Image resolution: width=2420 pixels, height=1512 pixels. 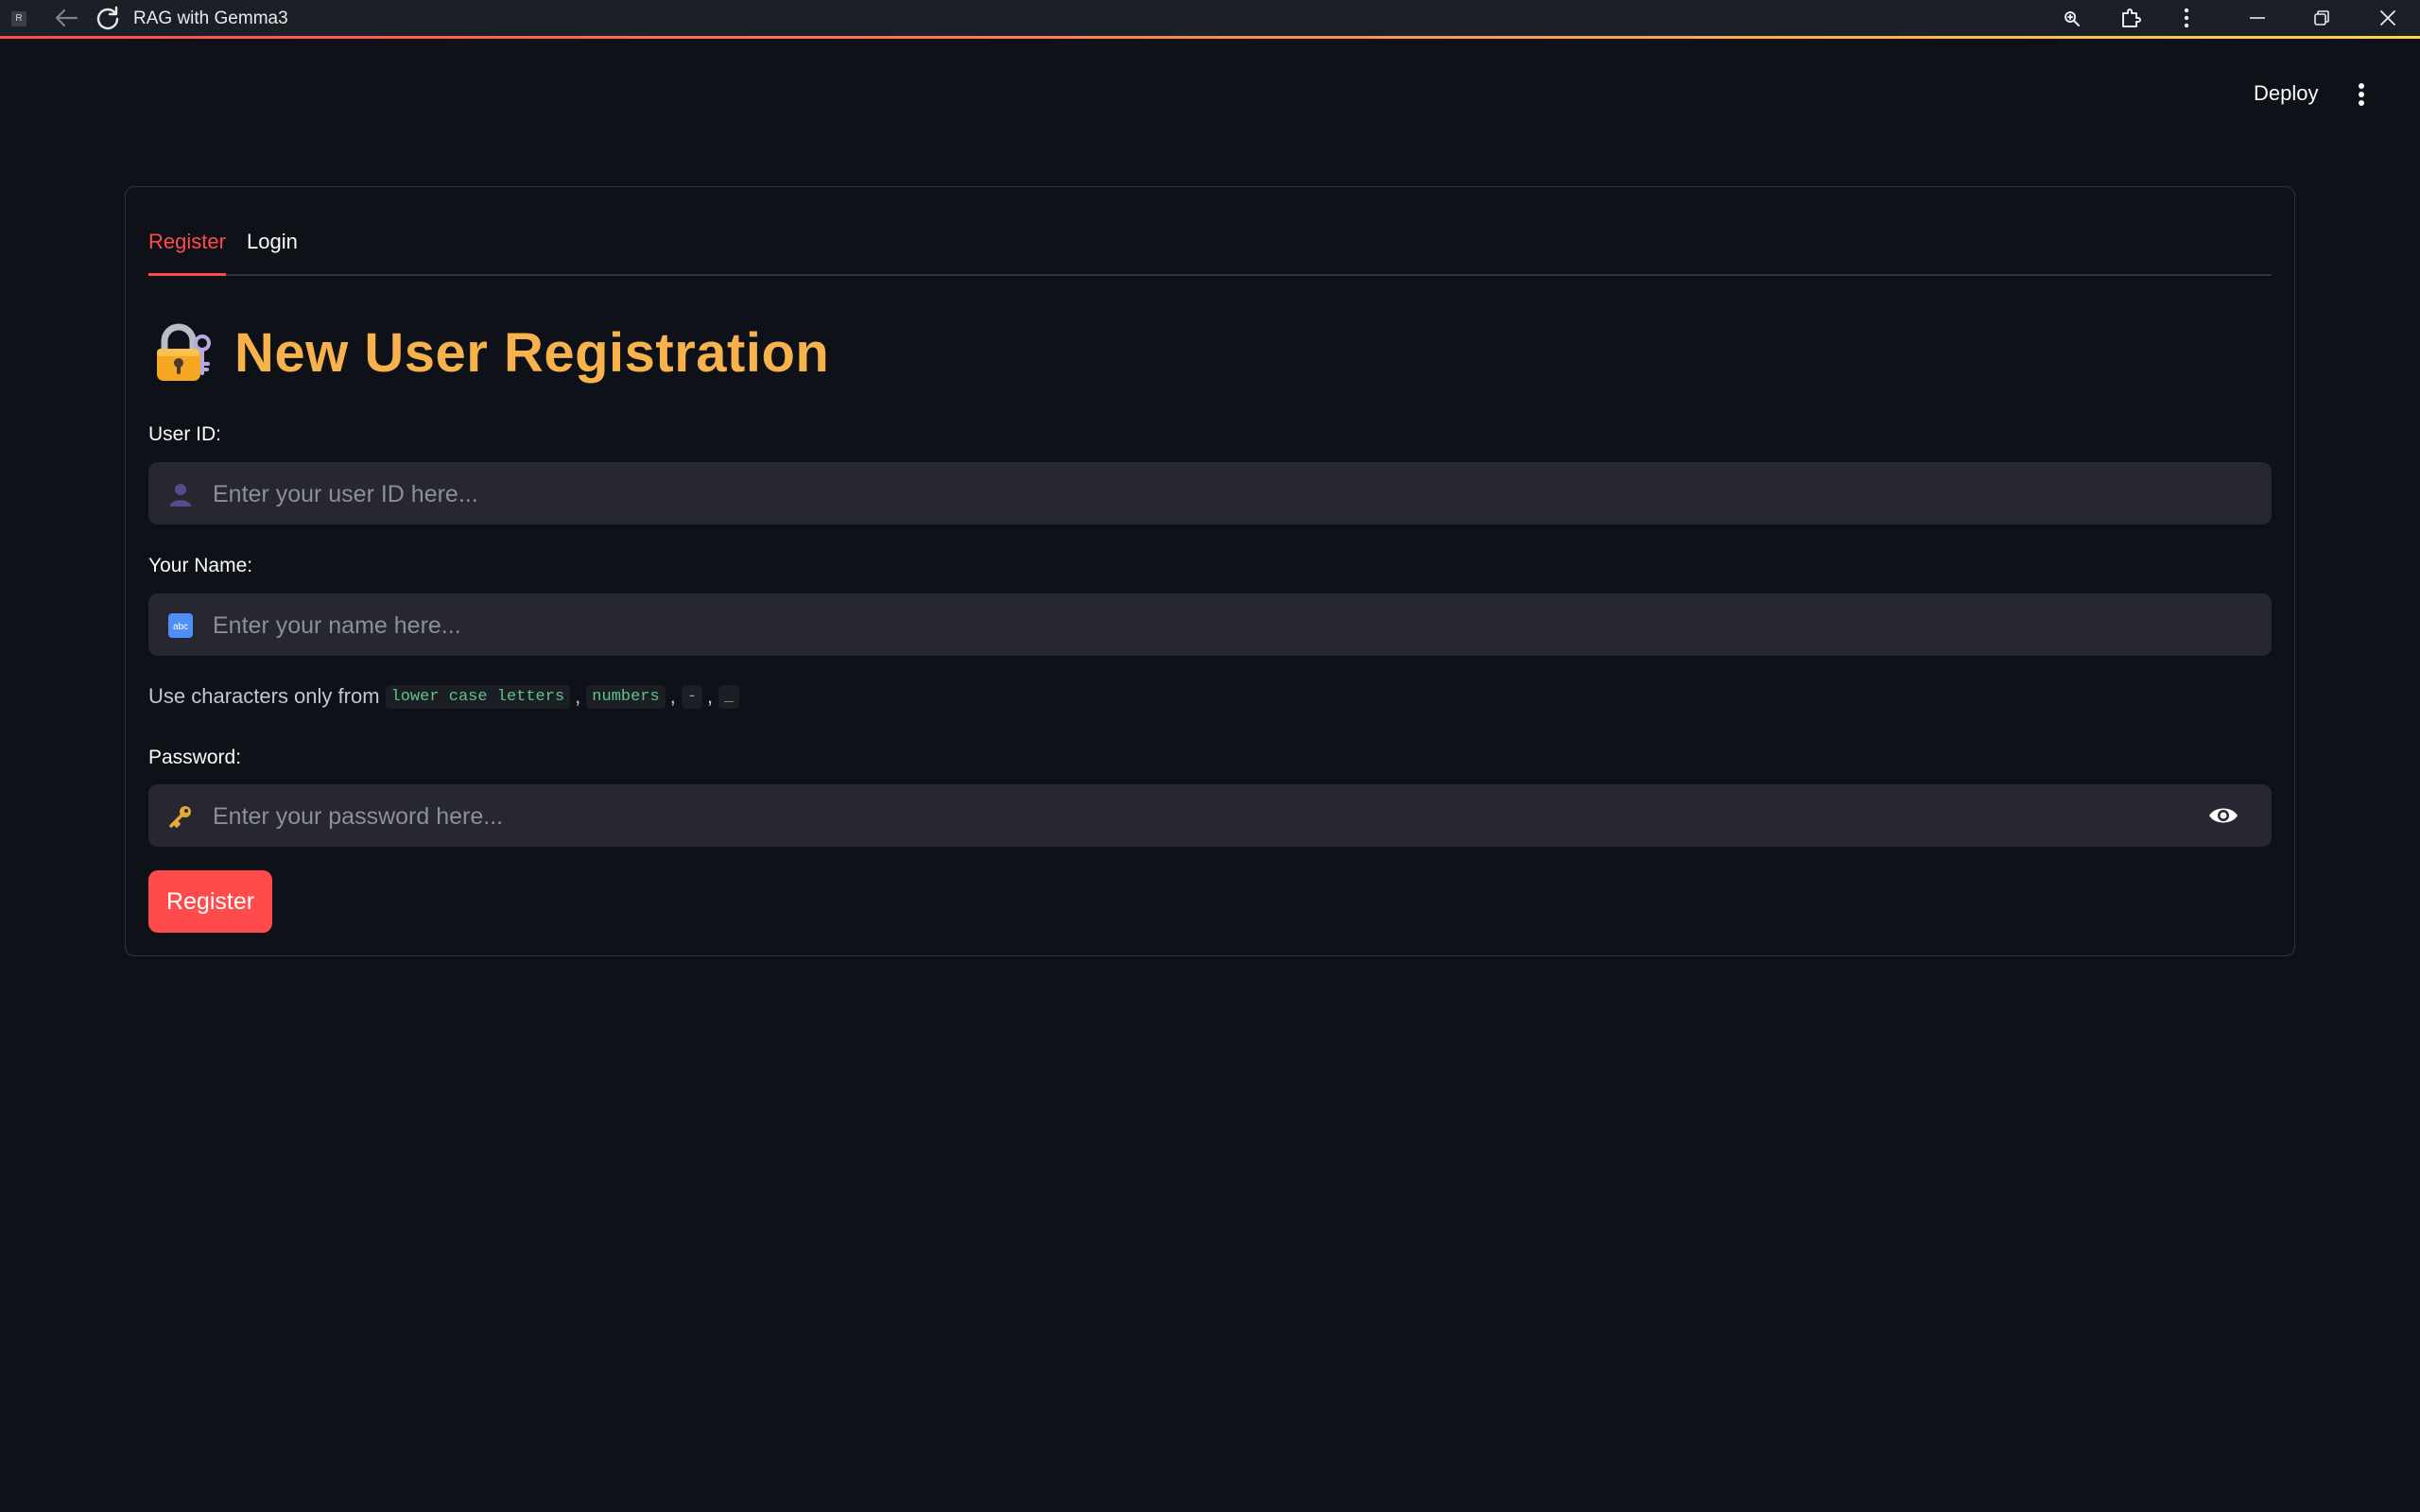 What do you see at coordinates (478, 696) in the screenshot?
I see `hint-token: lower case letters` at bounding box center [478, 696].